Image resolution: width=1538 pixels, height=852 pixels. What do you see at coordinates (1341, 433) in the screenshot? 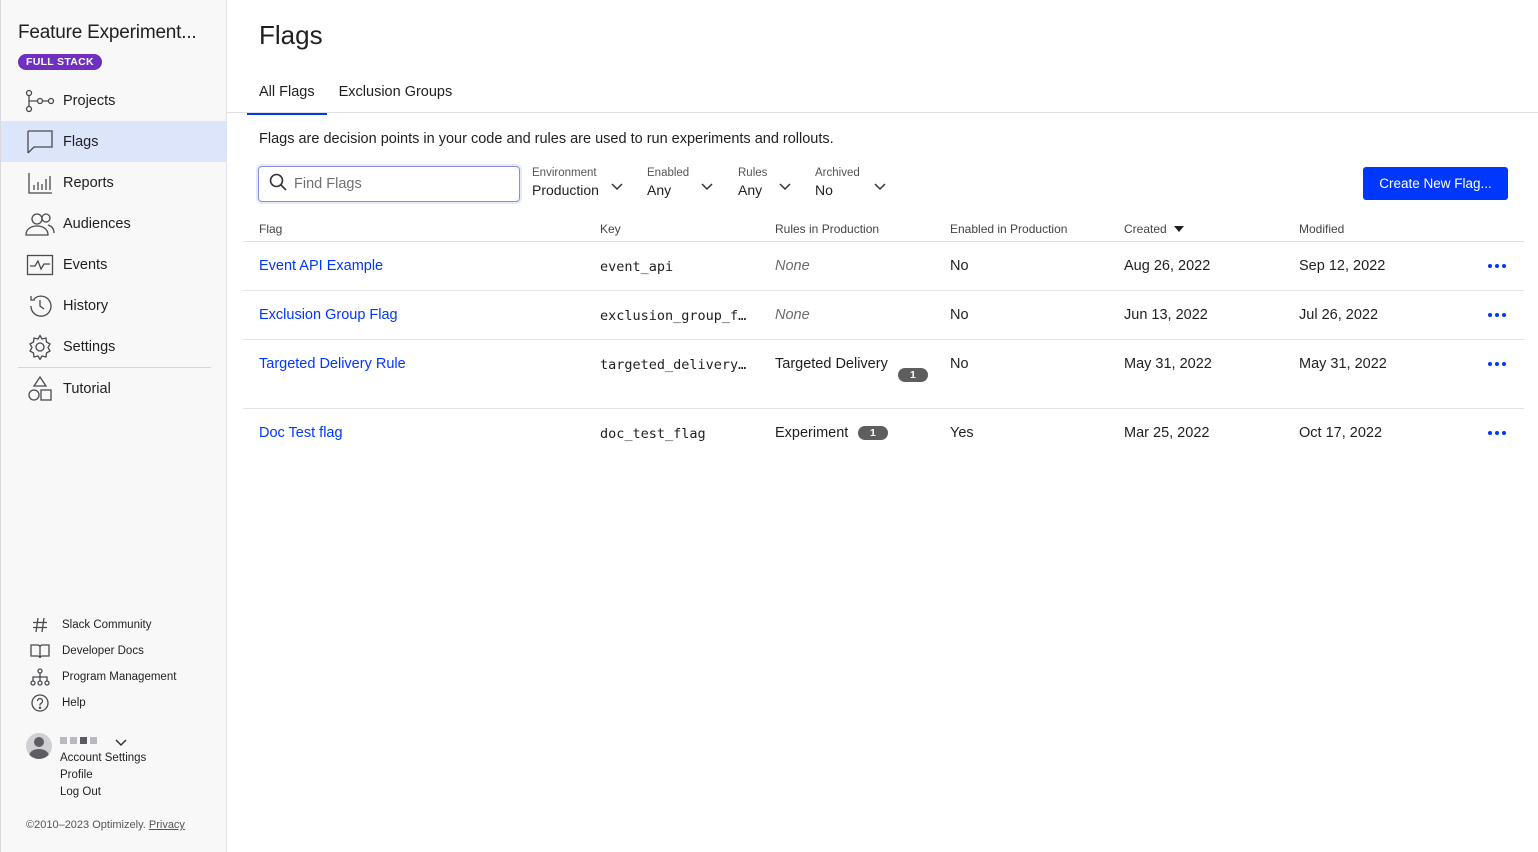
I see `modified-date: Oct 17, 2022` at bounding box center [1341, 433].